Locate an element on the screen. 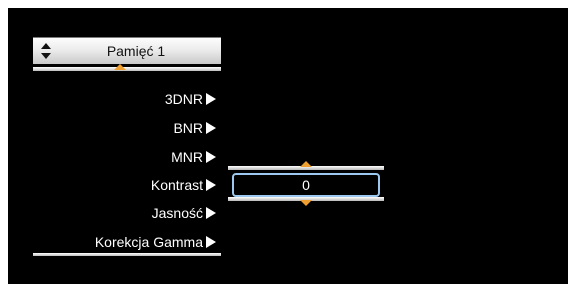  menu-item-kontrast: Kontrast is located at coordinates (183, 185).